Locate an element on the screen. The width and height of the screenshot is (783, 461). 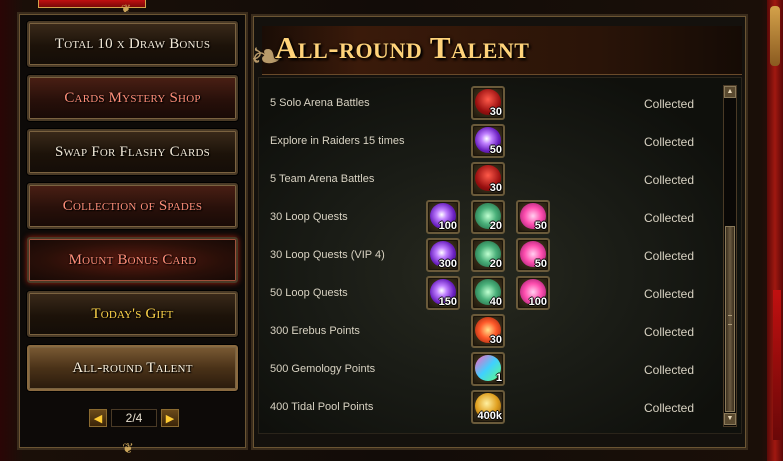
menu-total-10x-draw-bonus: Total 10 x Draw Bonus is located at coordinates (132, 44).